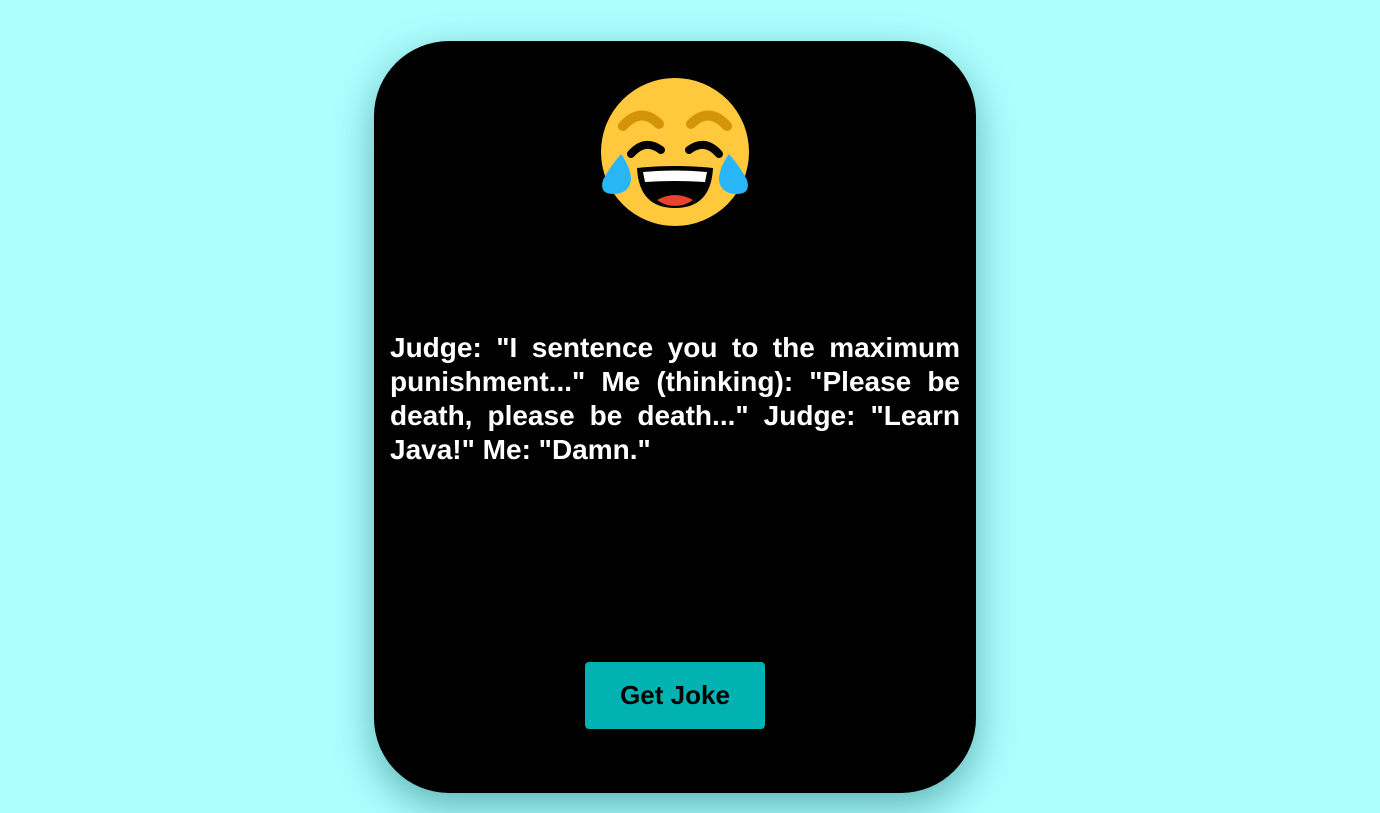 Image resolution: width=1380 pixels, height=813 pixels. What do you see at coordinates (675, 152) in the screenshot?
I see `face-with-tears-of-joy-icon` at bounding box center [675, 152].